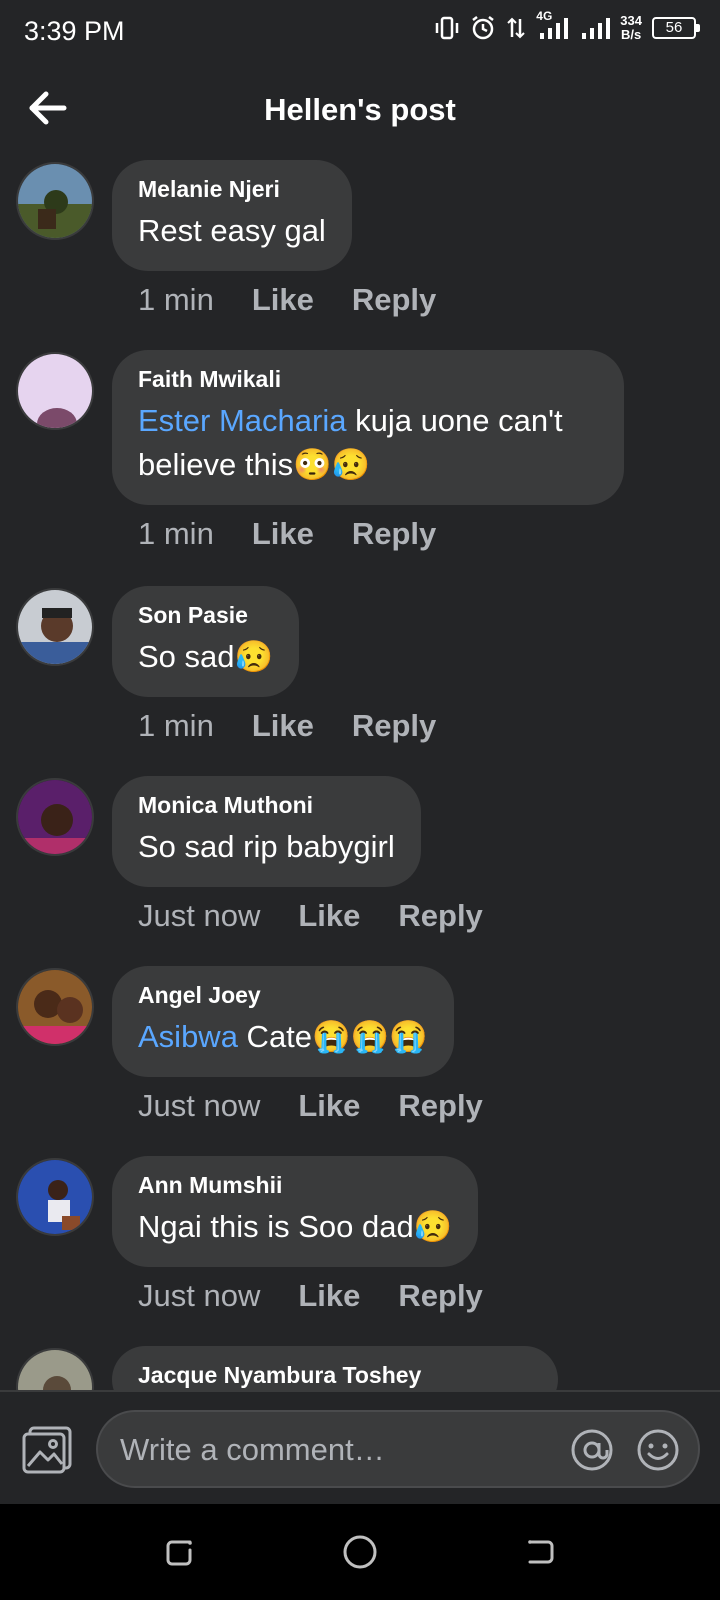 This screenshot has width=720, height=1600. I want to click on battery-icon: 56, so click(676, 28).